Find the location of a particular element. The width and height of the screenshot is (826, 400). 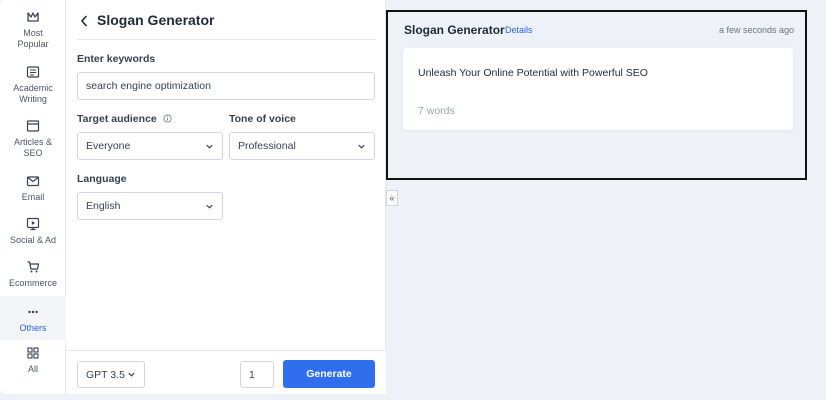

generate-button: Generate is located at coordinates (329, 374).